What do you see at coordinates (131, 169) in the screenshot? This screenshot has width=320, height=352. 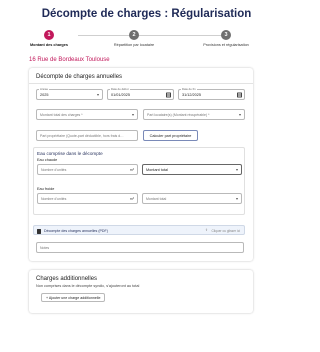 I see `hot-water-unit: m³` at bounding box center [131, 169].